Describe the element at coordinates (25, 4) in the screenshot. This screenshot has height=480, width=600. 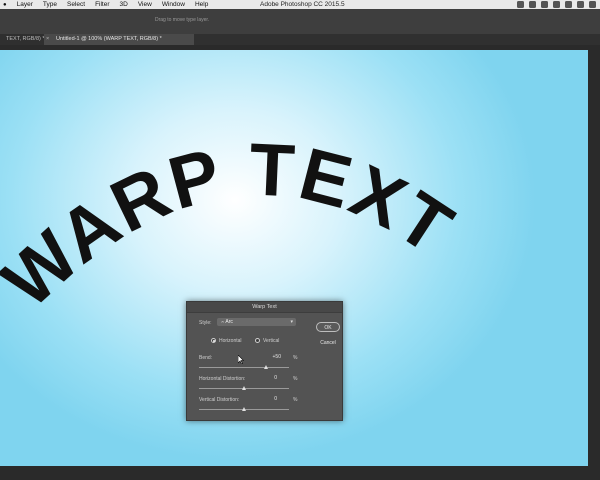
I see `menu-layer: Layer` at that location.